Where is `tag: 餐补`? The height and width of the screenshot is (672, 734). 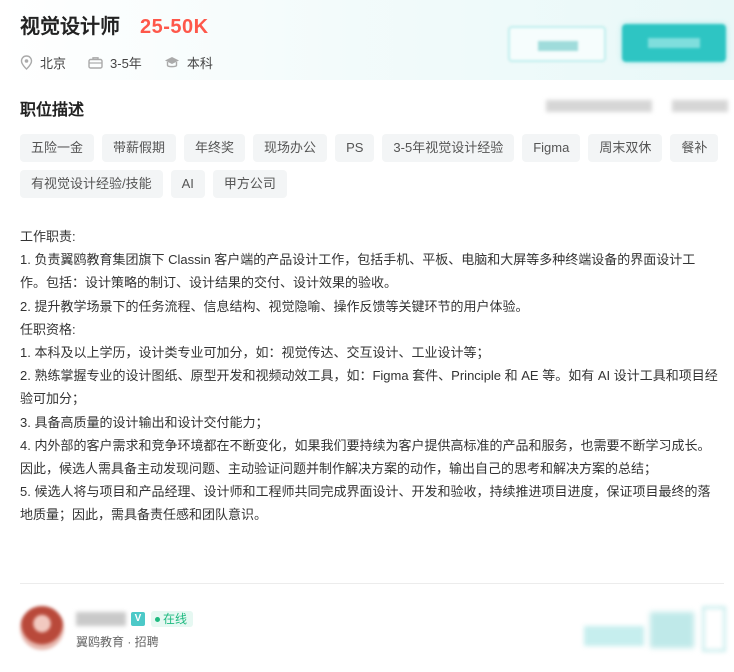
tag: 餐补 is located at coordinates (694, 148).